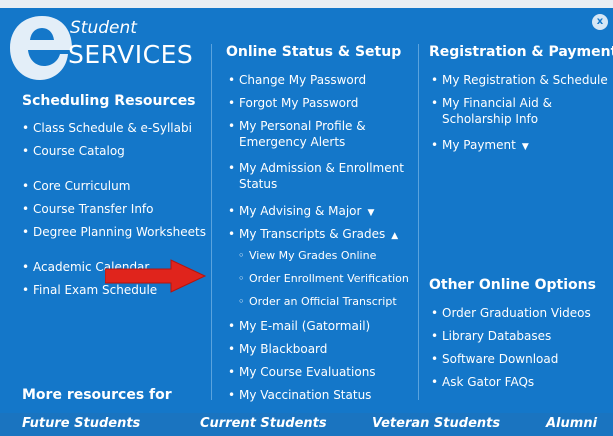 The height and width of the screenshot is (436, 613). What do you see at coordinates (314, 52) in the screenshot?
I see `online-status-heading: Online Status & Setup` at bounding box center [314, 52].